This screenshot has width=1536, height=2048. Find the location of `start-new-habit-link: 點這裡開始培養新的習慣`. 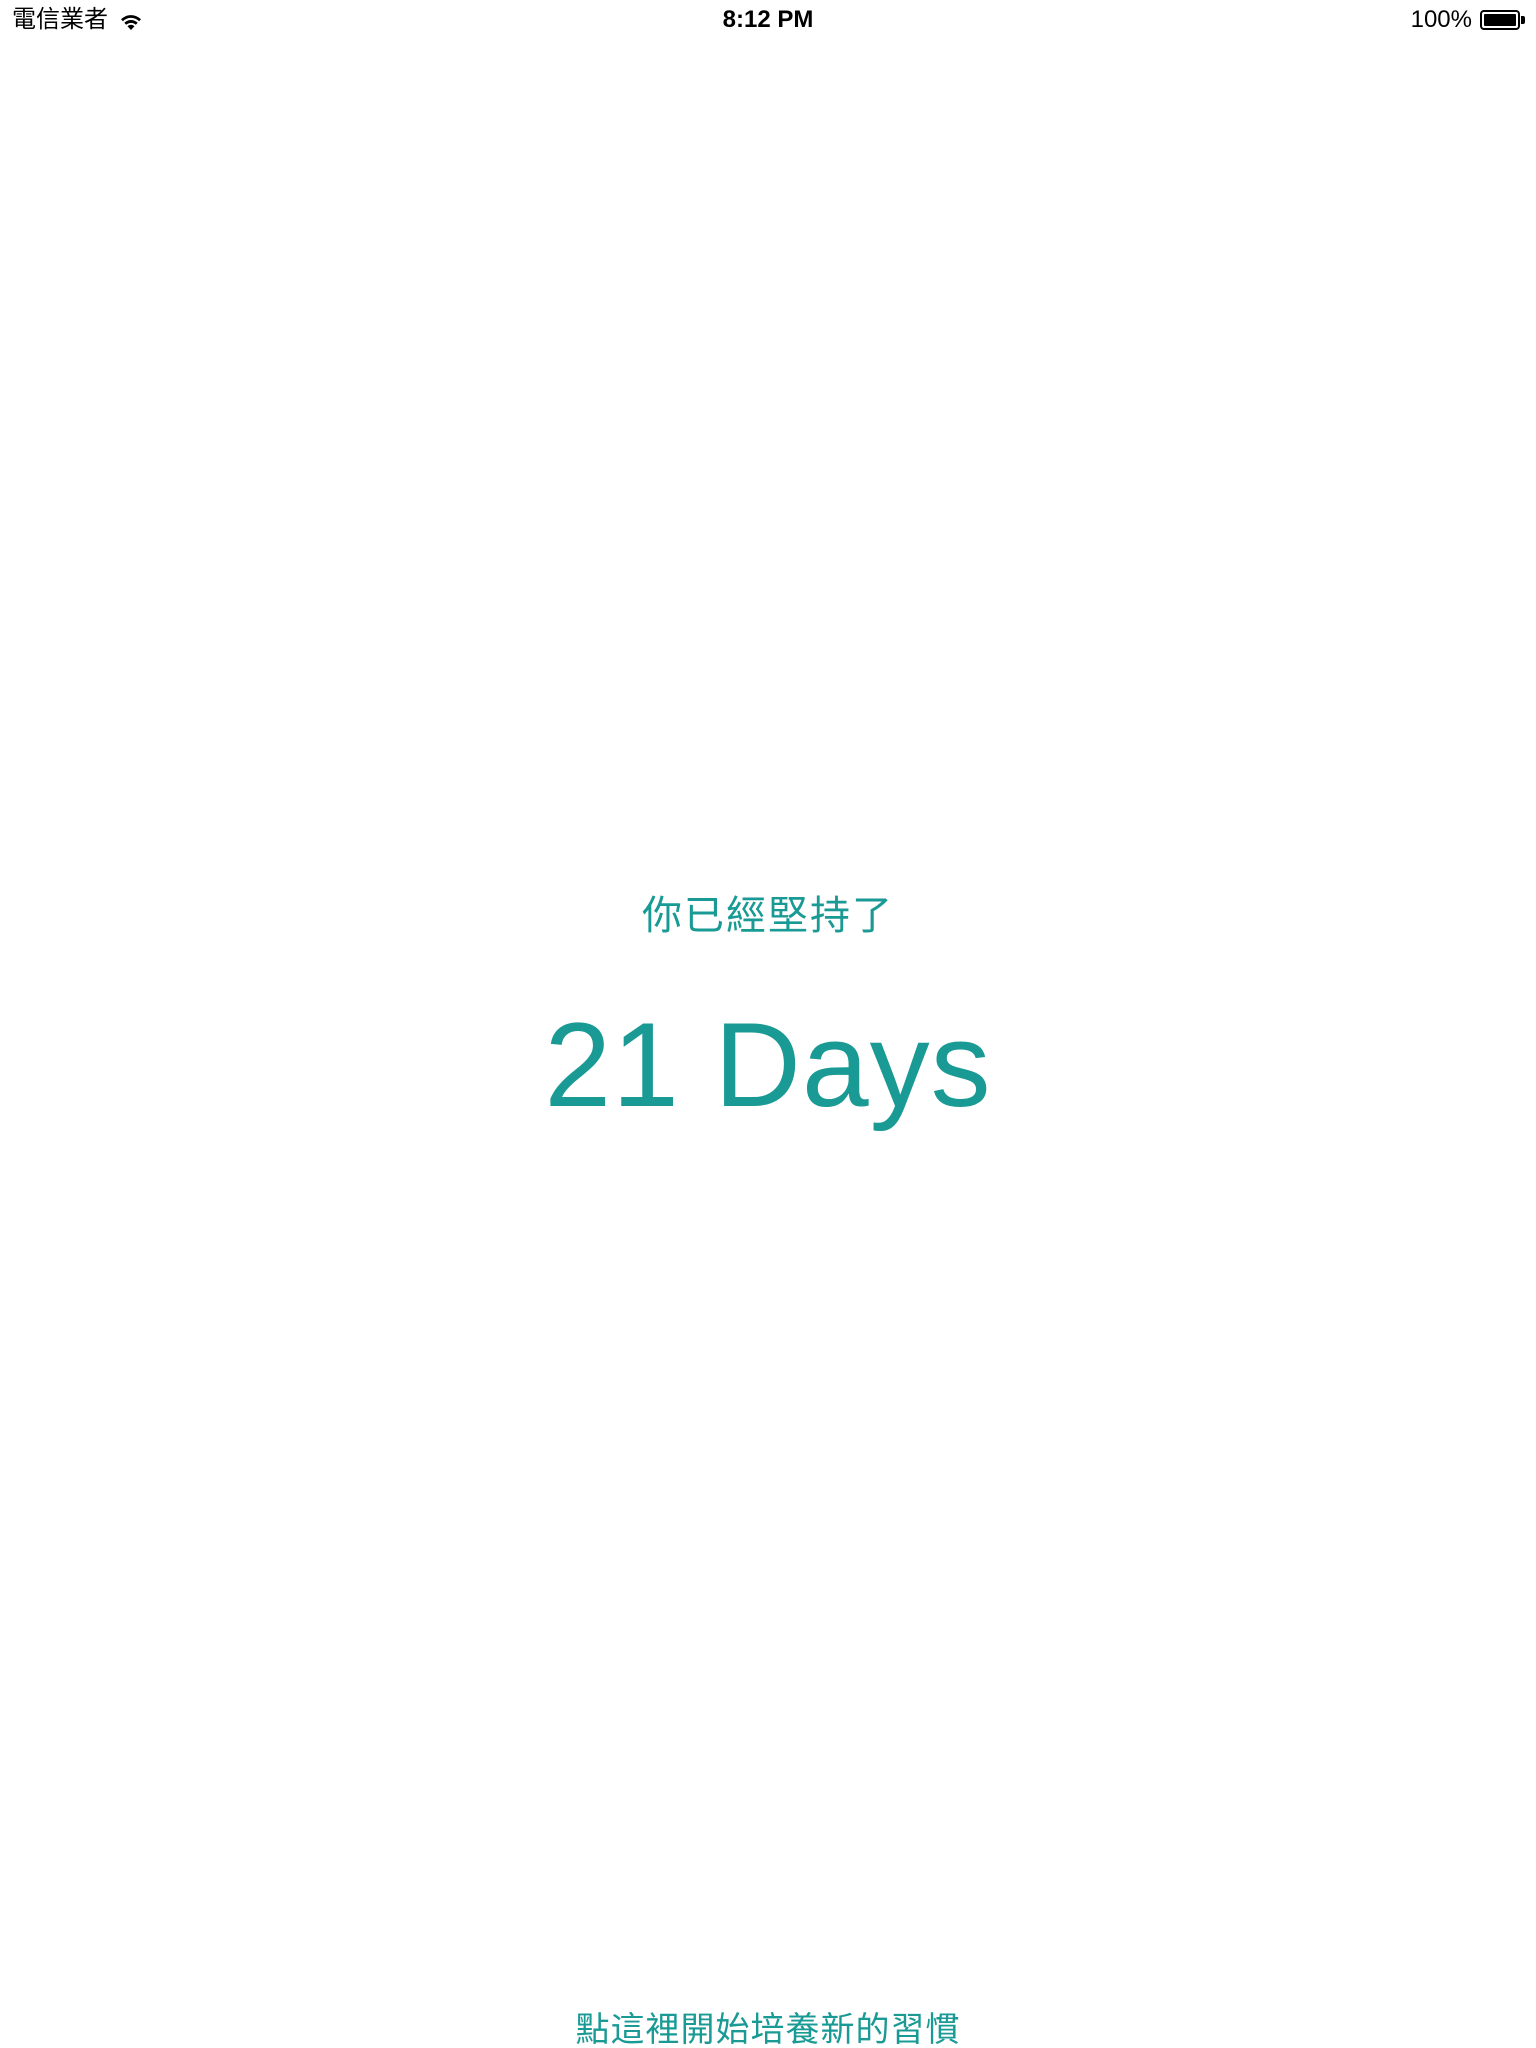

start-new-habit-link: 點這裡開始培養新的習慣 is located at coordinates (768, 2030).